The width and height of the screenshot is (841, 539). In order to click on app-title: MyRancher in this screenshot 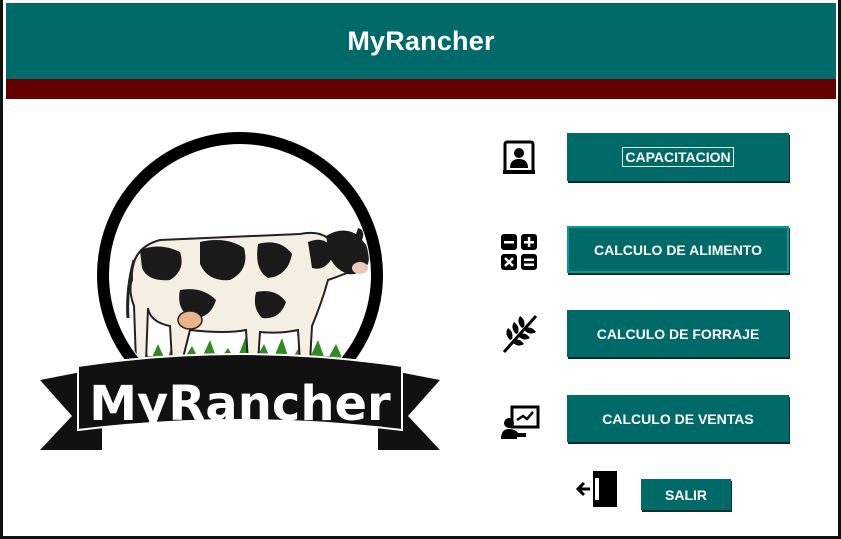, I will do `click(421, 40)`.